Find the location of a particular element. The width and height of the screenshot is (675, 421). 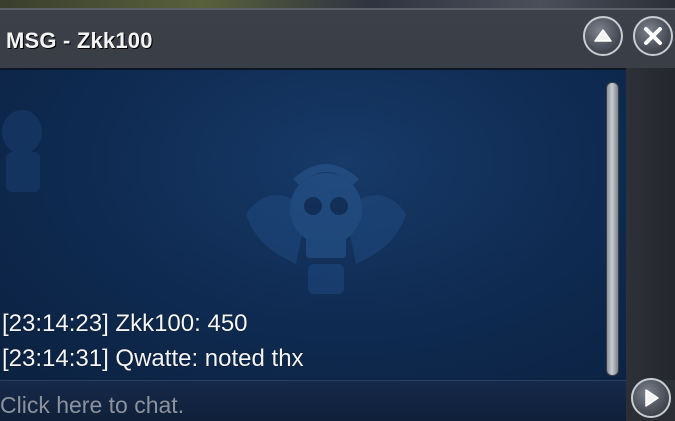

chevron-up-icon is located at coordinates (603, 35).